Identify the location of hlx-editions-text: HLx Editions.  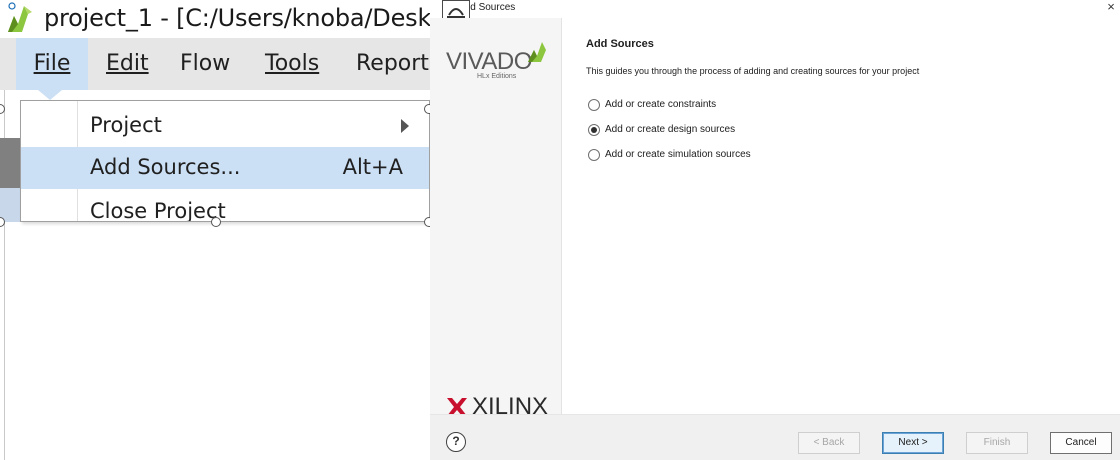
(497, 76).